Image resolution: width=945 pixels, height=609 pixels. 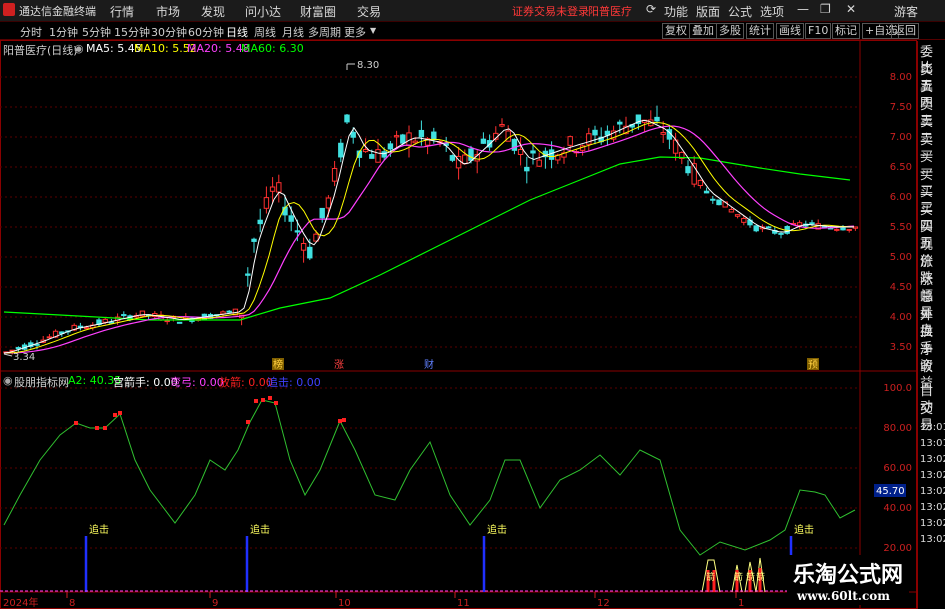 What do you see at coordinates (813, 365) in the screenshot?
I see `event-yu-label: 预` at bounding box center [813, 365].